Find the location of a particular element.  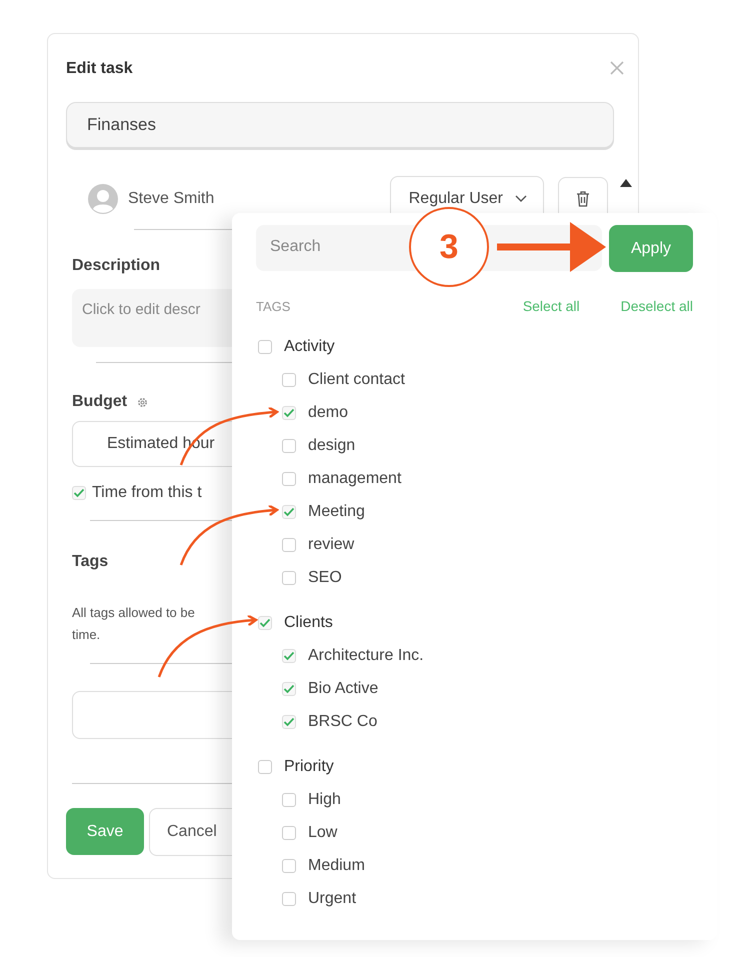

budget-label: Budget is located at coordinates (100, 402).